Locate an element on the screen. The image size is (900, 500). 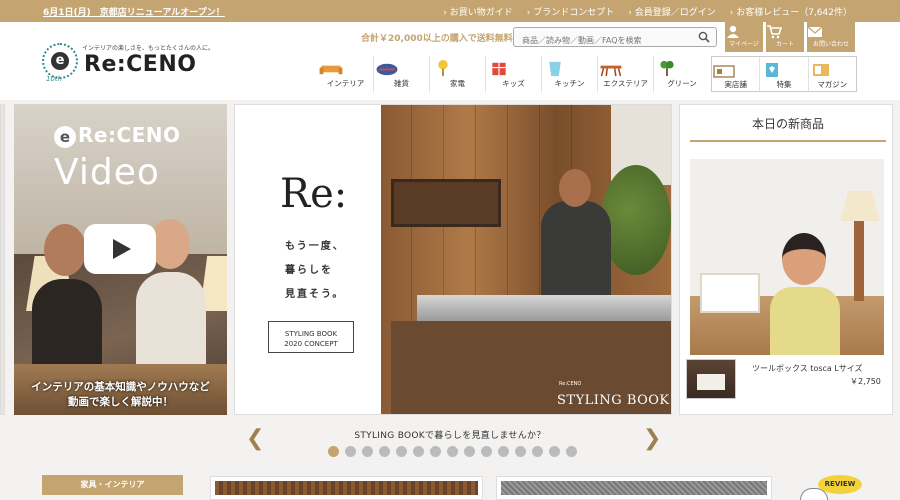
category-kids: キッズ is located at coordinates (514, 74).